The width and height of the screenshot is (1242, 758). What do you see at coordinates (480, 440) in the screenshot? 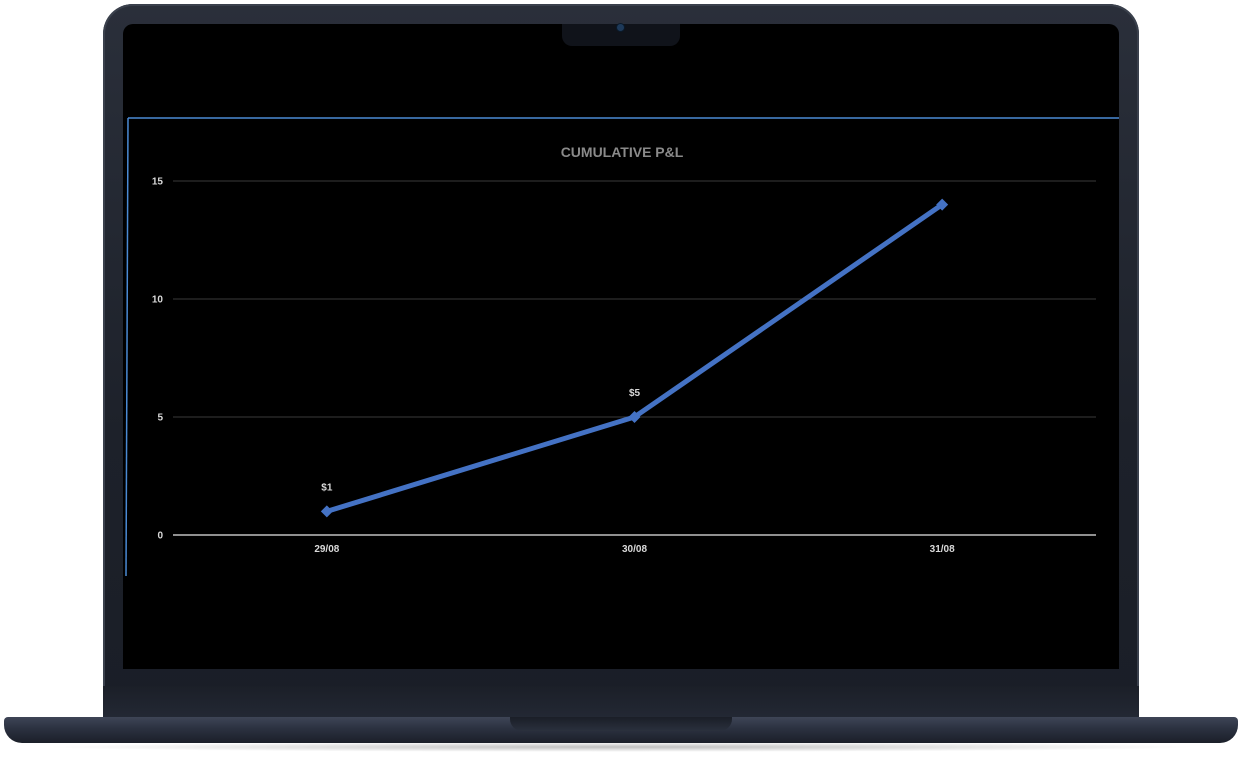
I see `data-labels: $1 $5` at bounding box center [480, 440].